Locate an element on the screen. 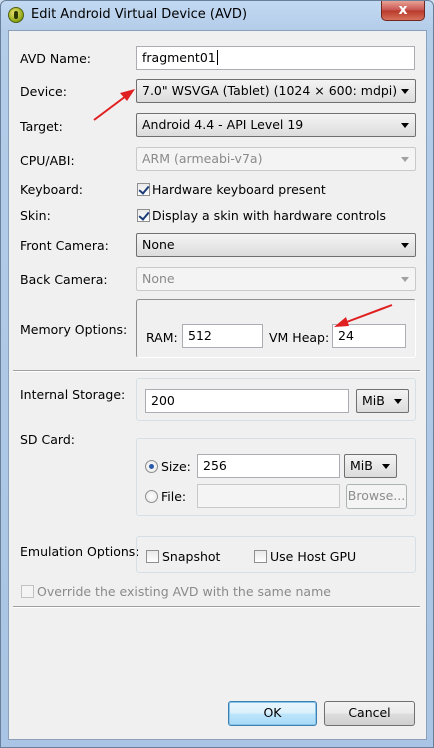  target-value: Android 4.4 - API Level 19 is located at coordinates (223, 124).